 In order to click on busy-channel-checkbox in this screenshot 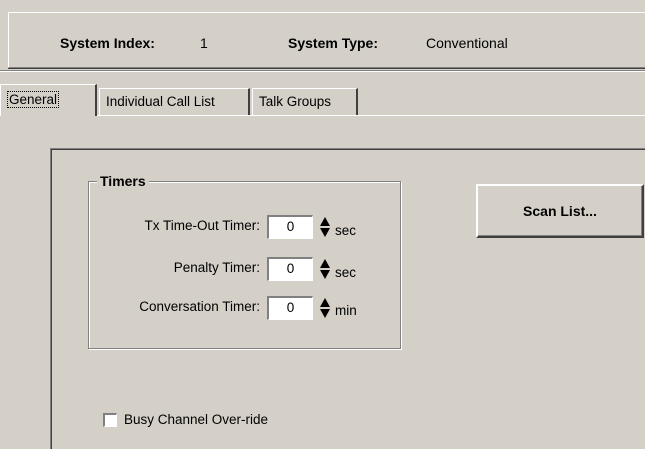, I will do `click(110, 420)`.